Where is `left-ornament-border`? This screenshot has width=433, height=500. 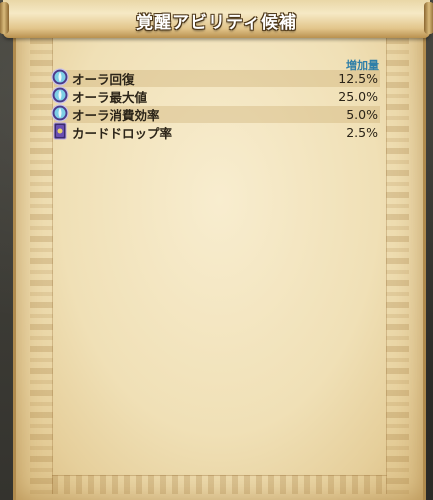 left-ornament-border is located at coordinates (41, 266).